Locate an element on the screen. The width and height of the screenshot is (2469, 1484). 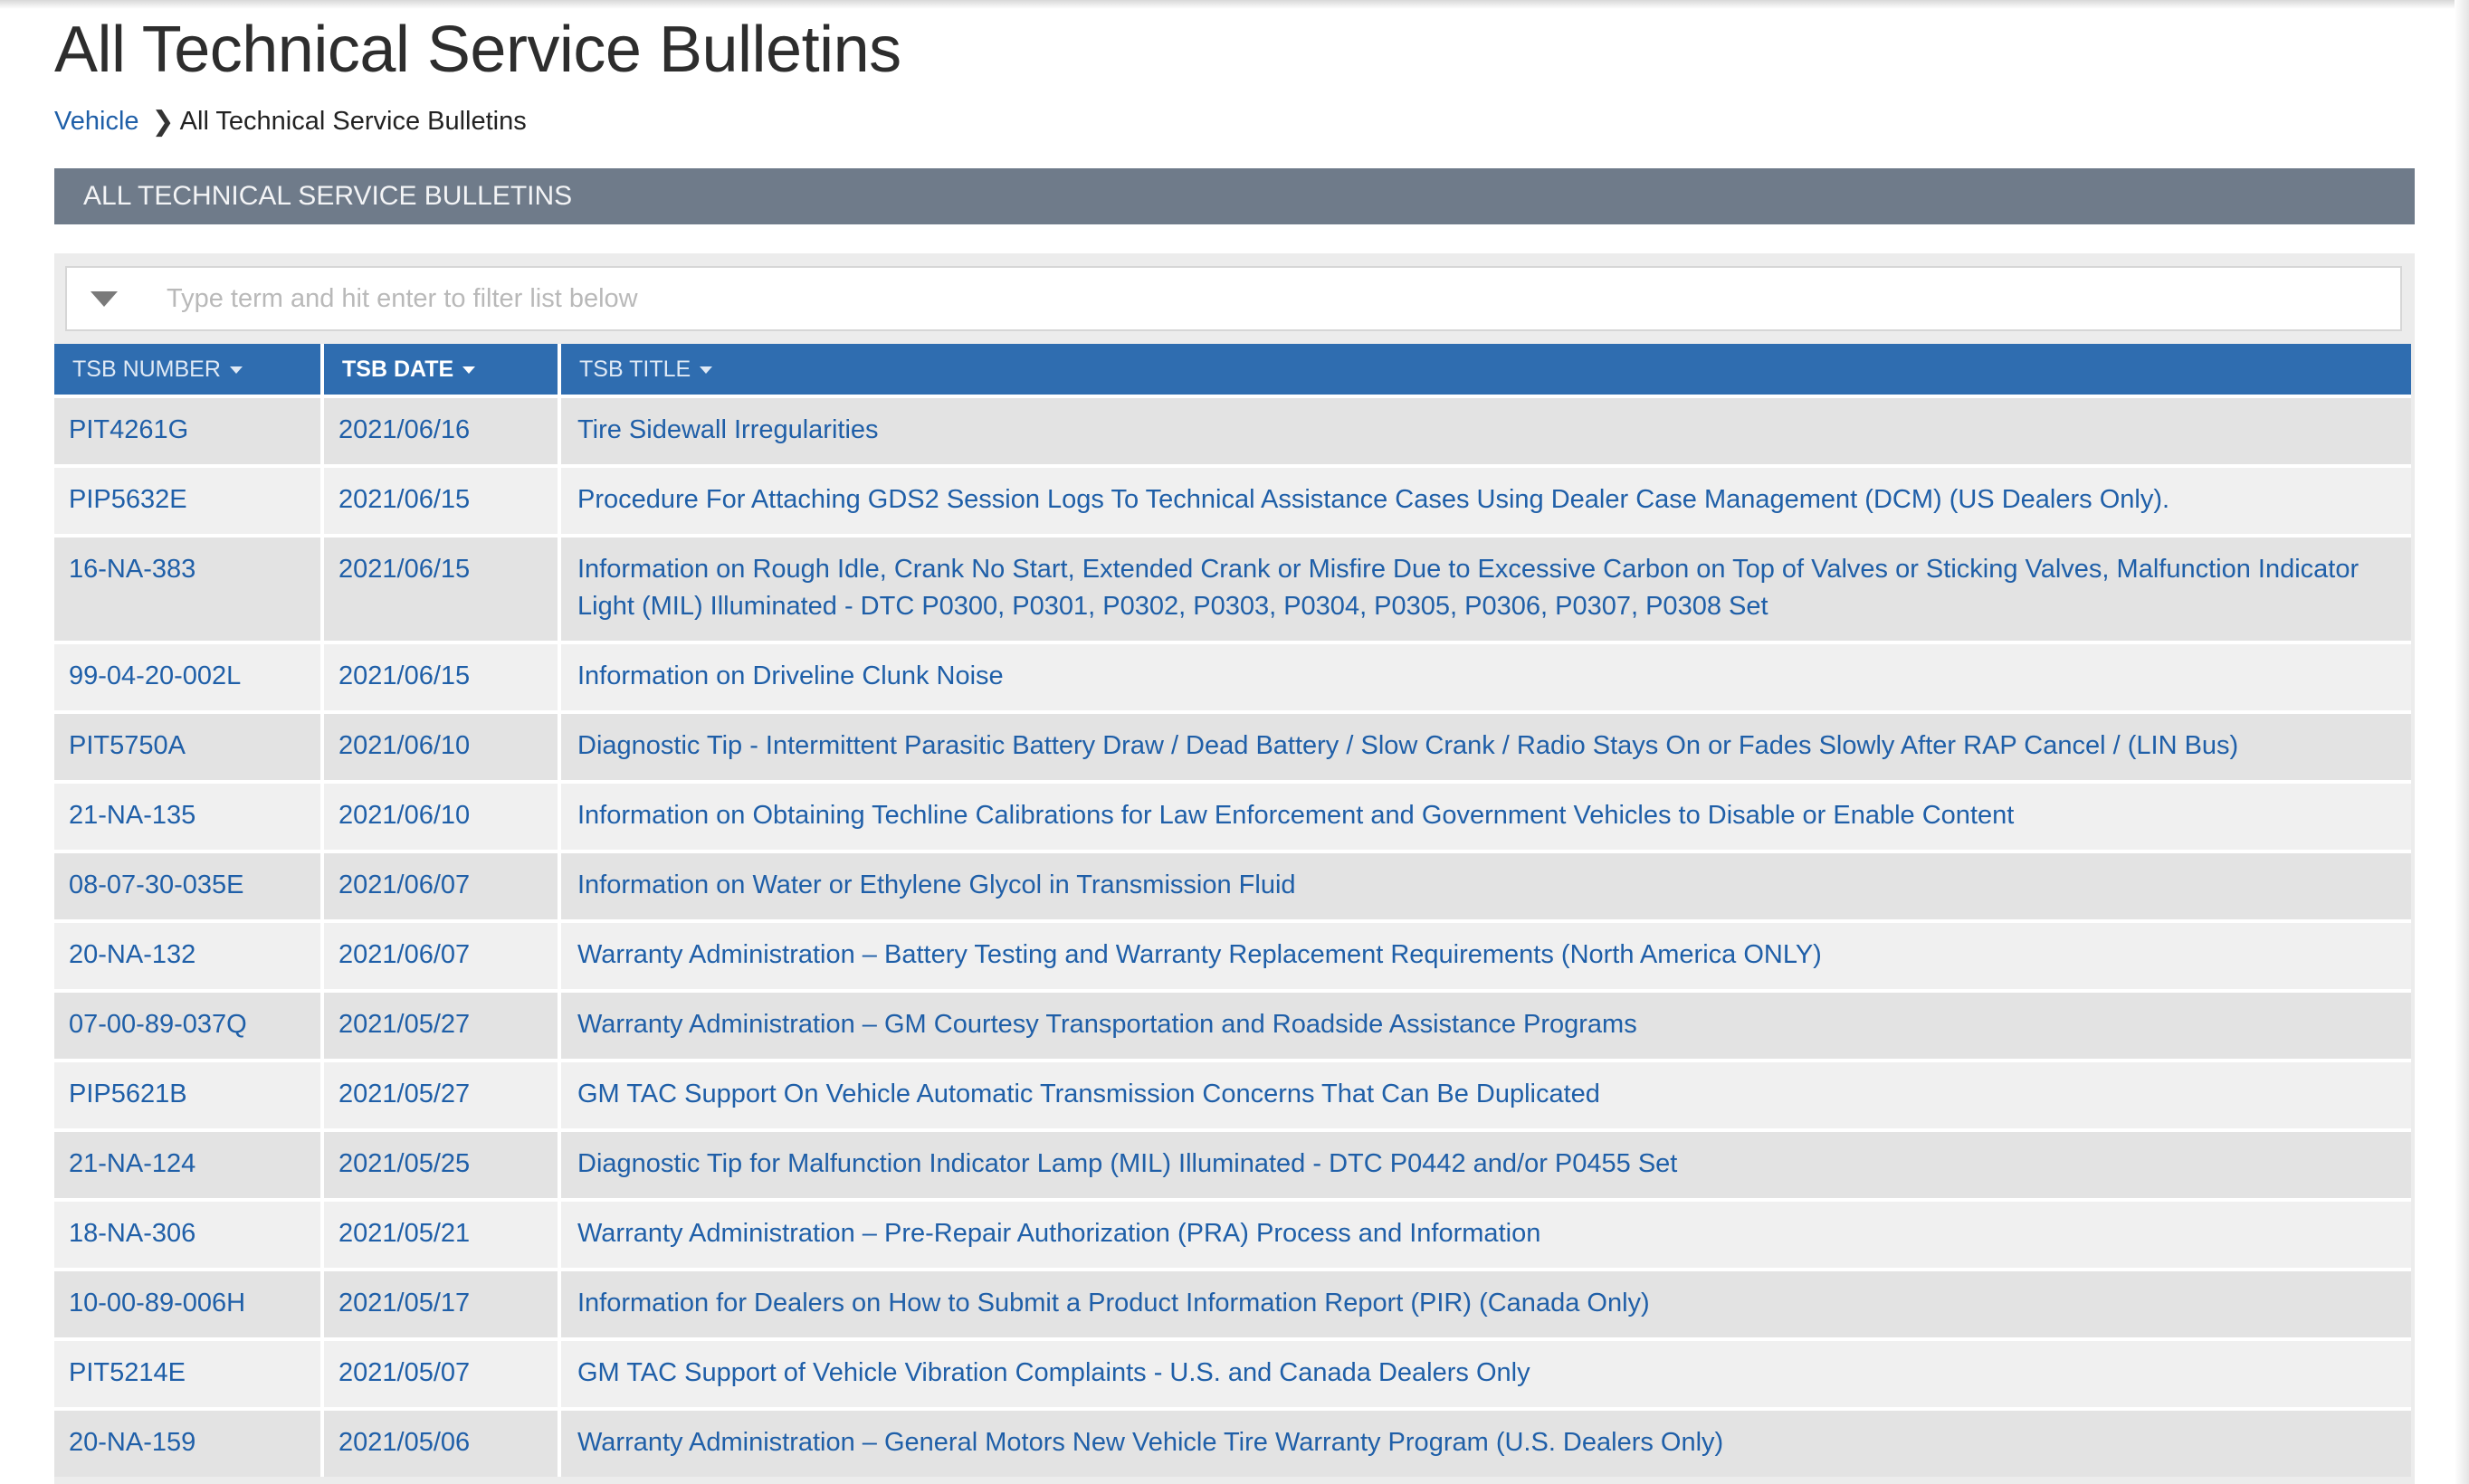
tsb-number-link: PIT5750A is located at coordinates (127, 745).